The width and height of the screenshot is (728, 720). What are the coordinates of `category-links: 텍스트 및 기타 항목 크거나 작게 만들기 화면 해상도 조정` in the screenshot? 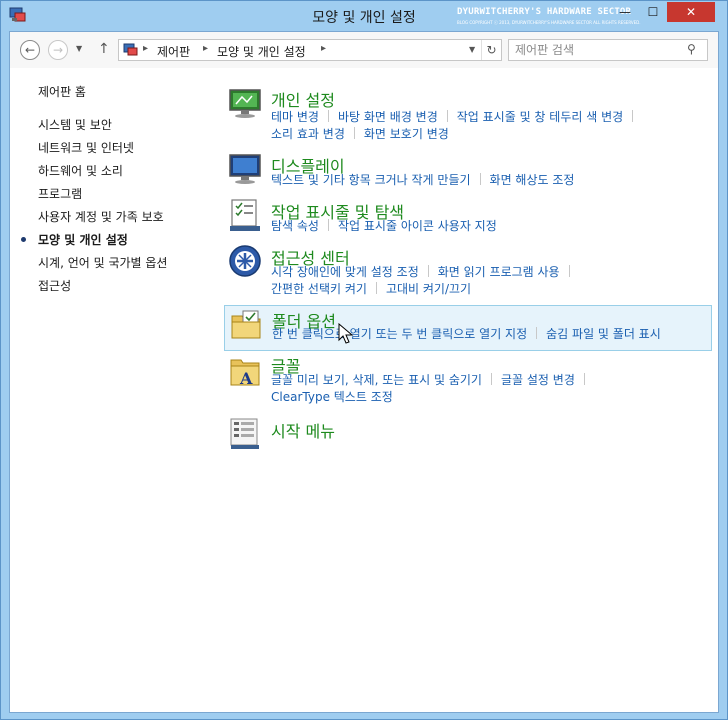 It's located at (422, 180).